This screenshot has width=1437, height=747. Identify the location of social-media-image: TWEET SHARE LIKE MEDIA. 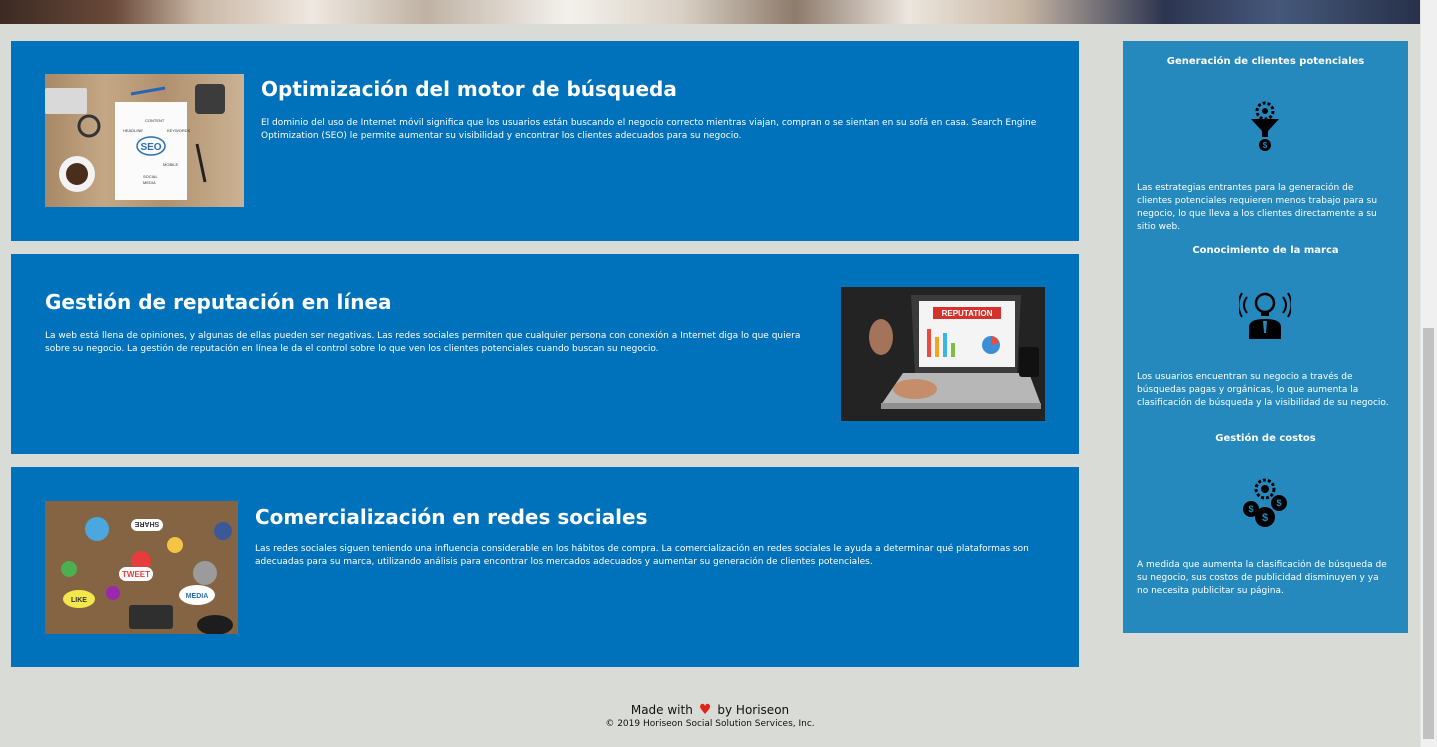
(141, 567).